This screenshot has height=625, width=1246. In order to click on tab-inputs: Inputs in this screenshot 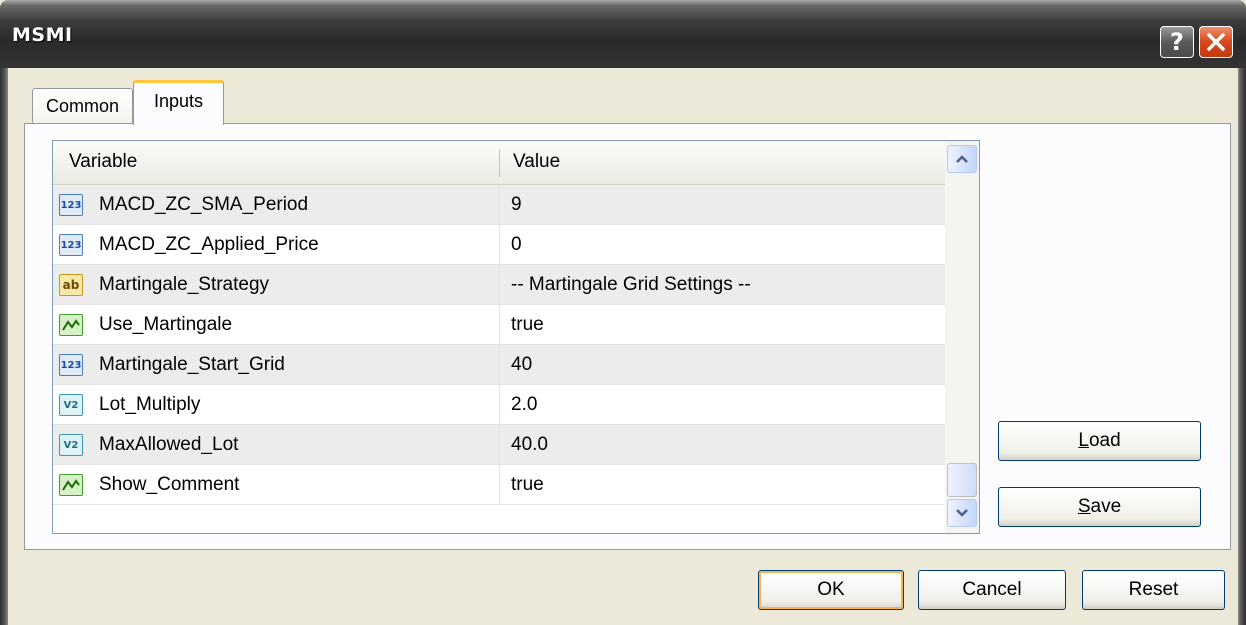, I will do `click(178, 102)`.